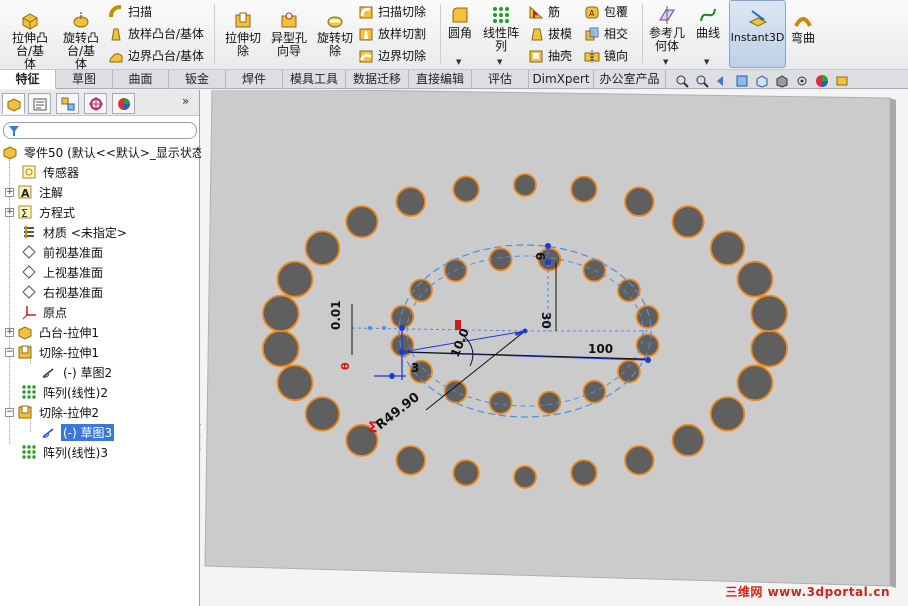  What do you see at coordinates (803, 26) in the screenshot?
I see `flex-button: 弯曲` at bounding box center [803, 26].